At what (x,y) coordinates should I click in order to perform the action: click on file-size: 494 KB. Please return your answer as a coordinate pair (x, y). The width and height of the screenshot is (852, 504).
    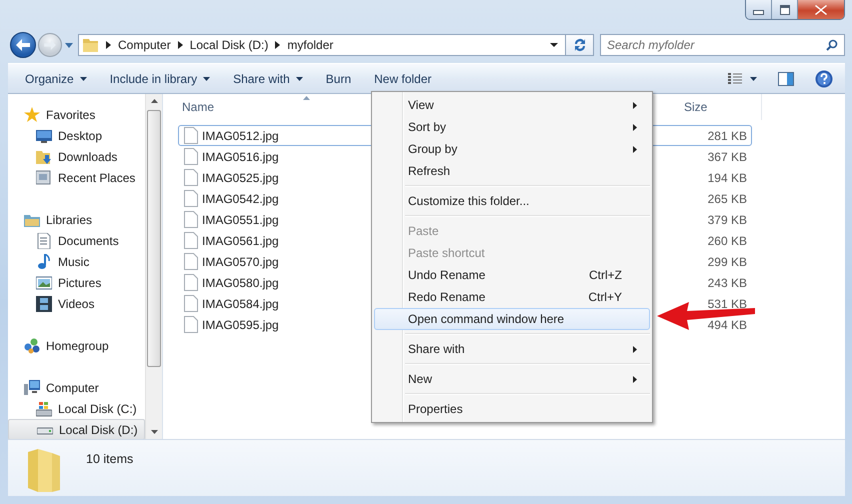
    Looking at the image, I should click on (728, 325).